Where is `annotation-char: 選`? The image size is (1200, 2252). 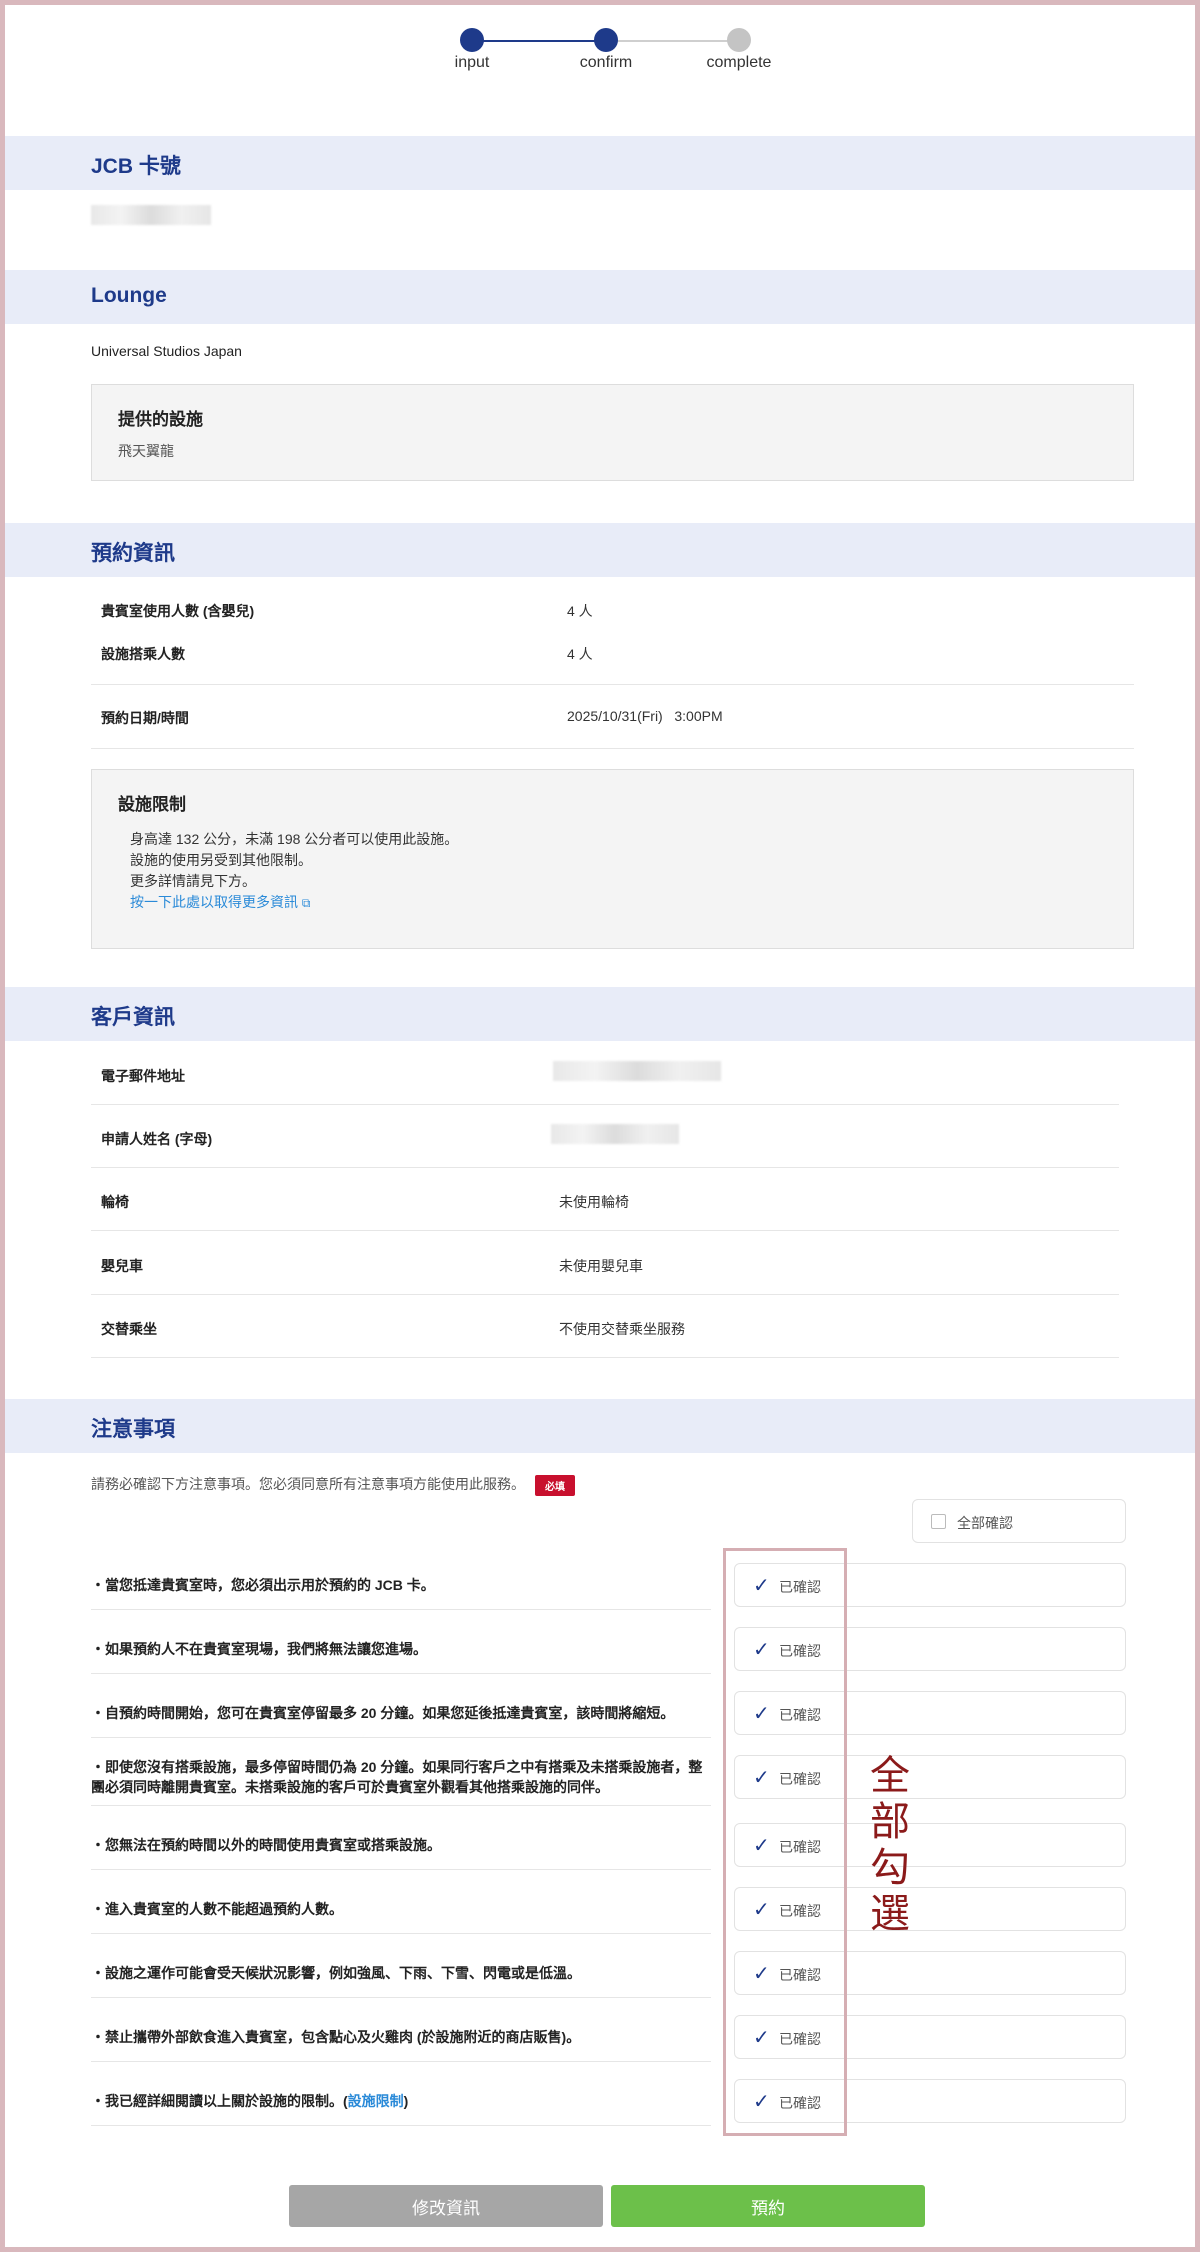 annotation-char: 選 is located at coordinates (890, 1914).